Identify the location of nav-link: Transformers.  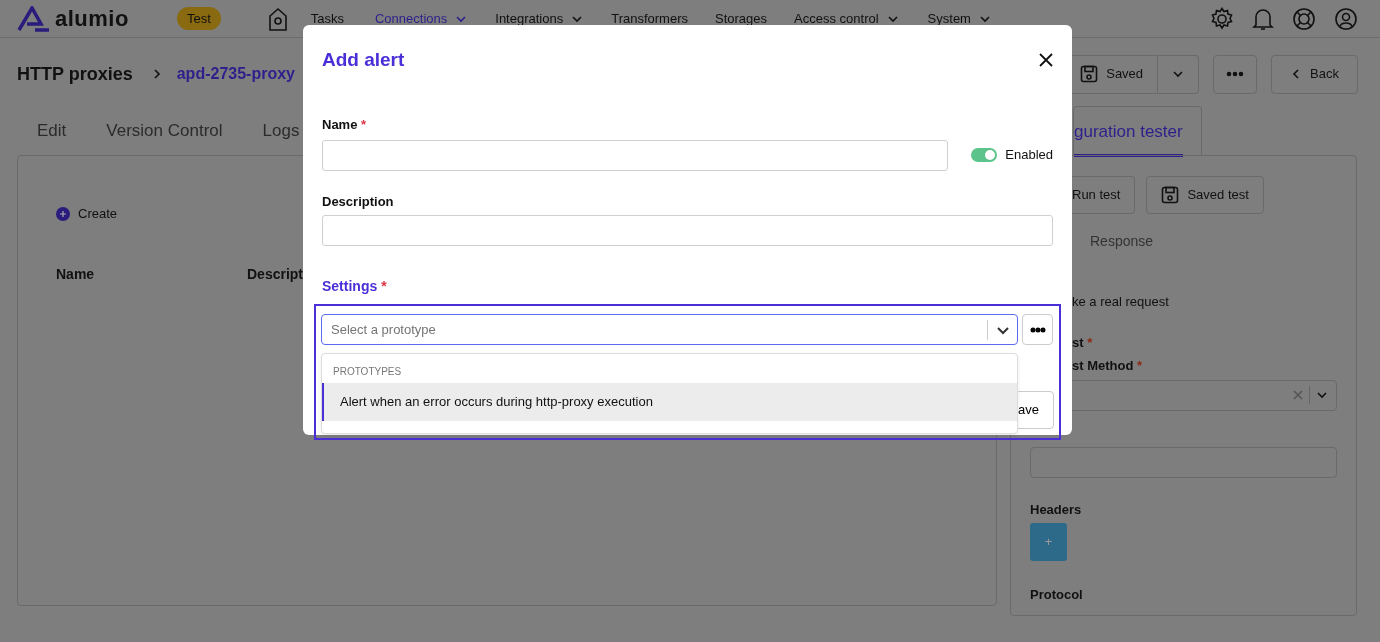
(649, 18).